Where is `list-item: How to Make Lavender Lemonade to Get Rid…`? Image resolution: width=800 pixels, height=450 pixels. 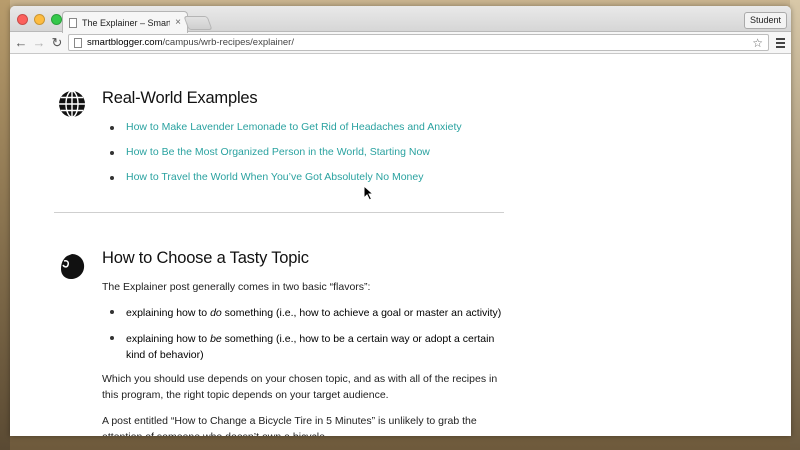 list-item: How to Make Lavender Lemonade to Get Rid… is located at coordinates (285, 127).